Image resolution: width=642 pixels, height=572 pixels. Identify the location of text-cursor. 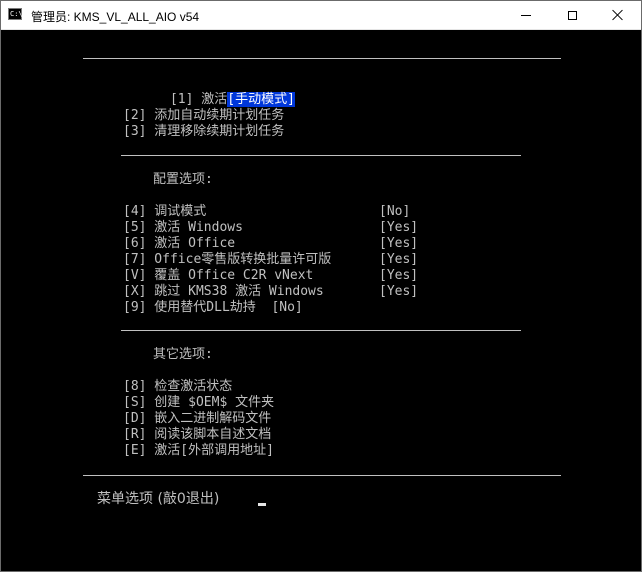
(262, 504).